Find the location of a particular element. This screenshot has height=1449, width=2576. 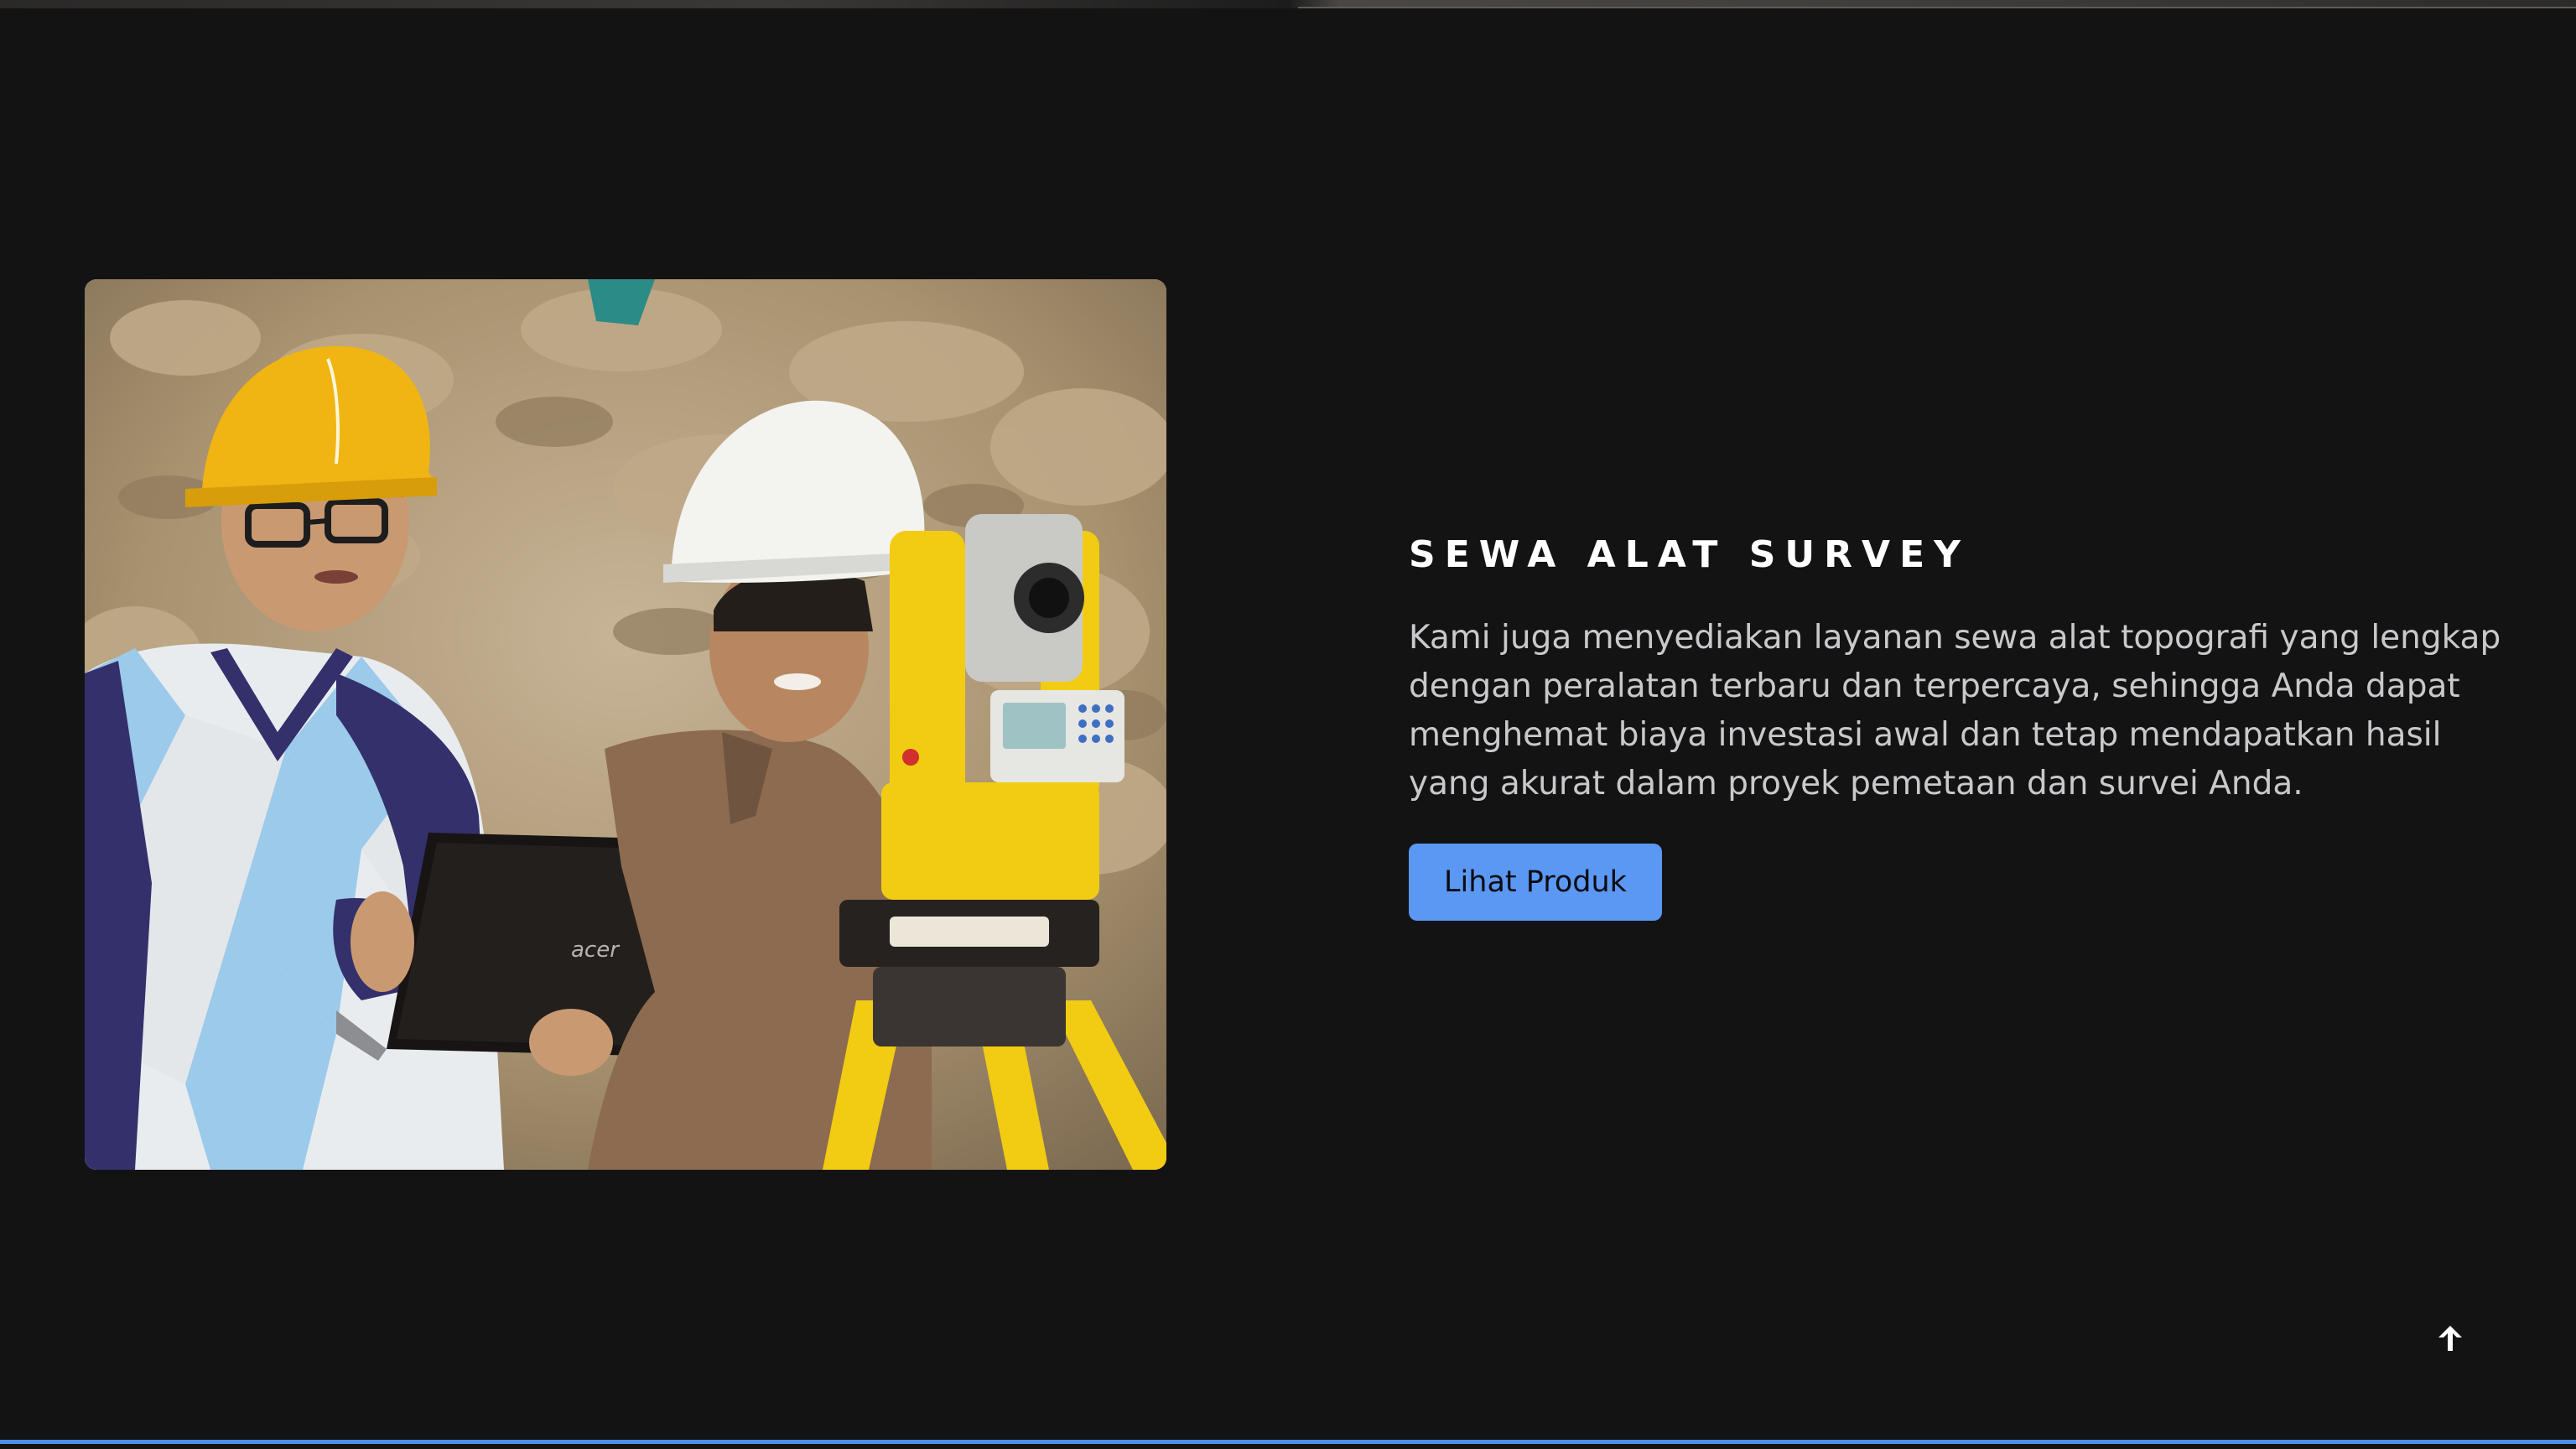

scroll-to-top-button is located at coordinates (2450, 1338).